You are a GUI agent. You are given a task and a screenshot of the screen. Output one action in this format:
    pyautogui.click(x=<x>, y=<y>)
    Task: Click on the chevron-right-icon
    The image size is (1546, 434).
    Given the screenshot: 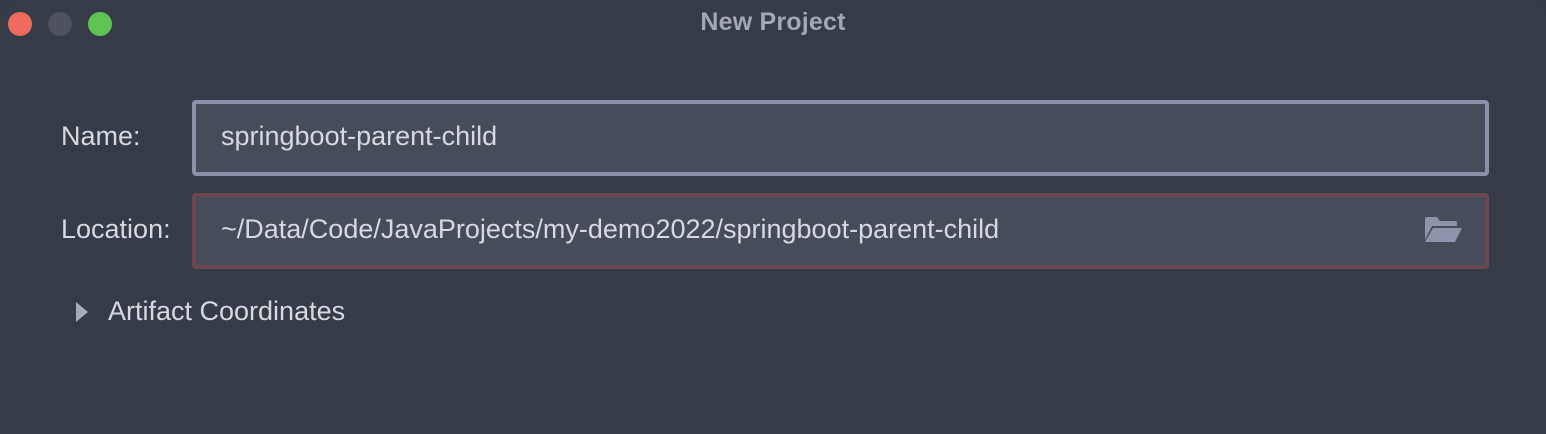 What is the action you would take?
    pyautogui.click(x=82, y=312)
    